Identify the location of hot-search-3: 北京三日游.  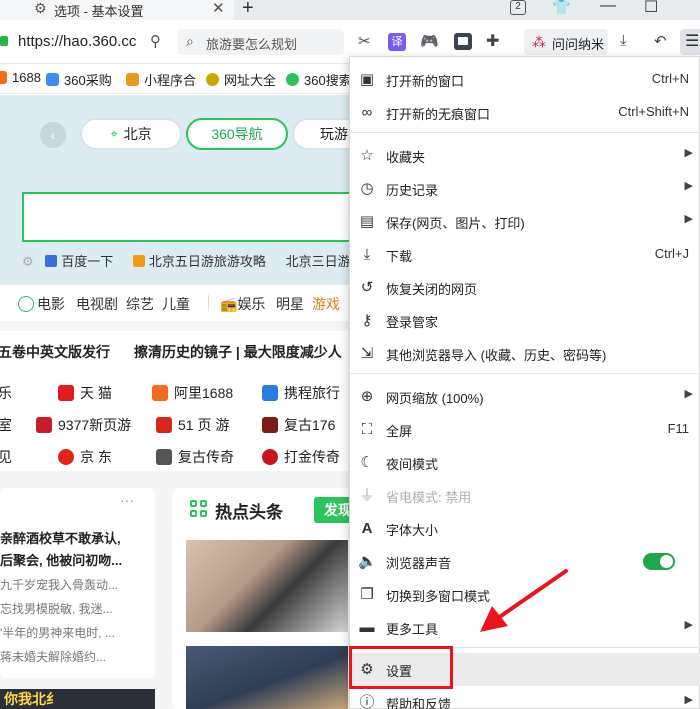
(318, 261).